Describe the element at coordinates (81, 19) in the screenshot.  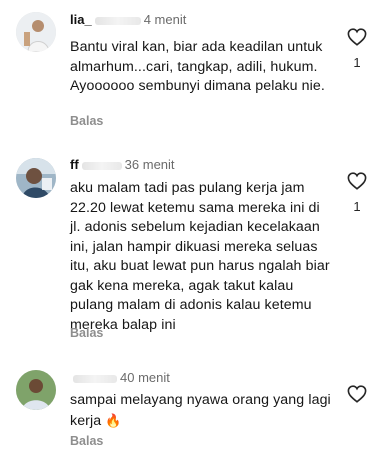
I see `username: lia_` at that location.